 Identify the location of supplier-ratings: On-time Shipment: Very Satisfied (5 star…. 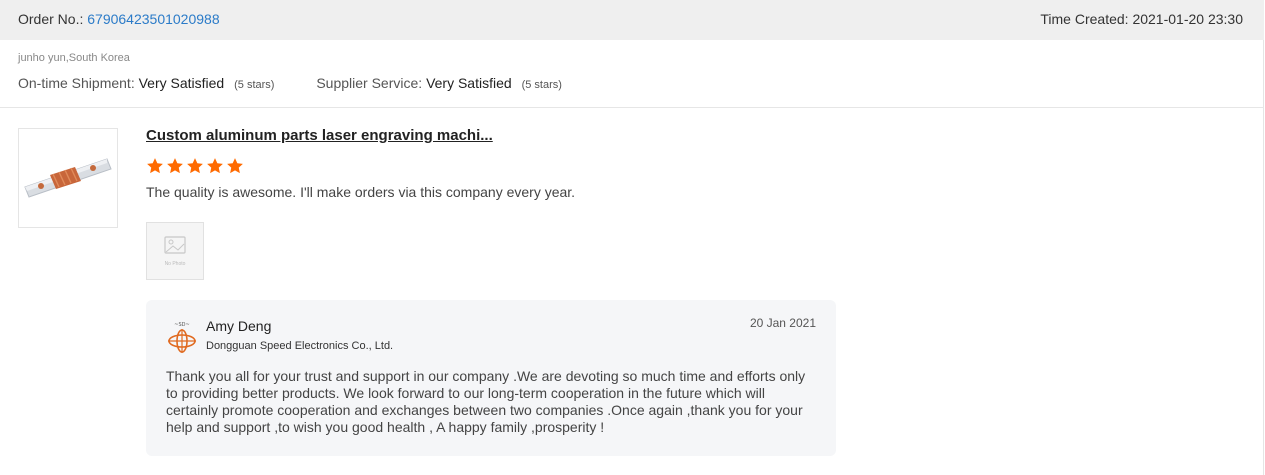
(290, 83).